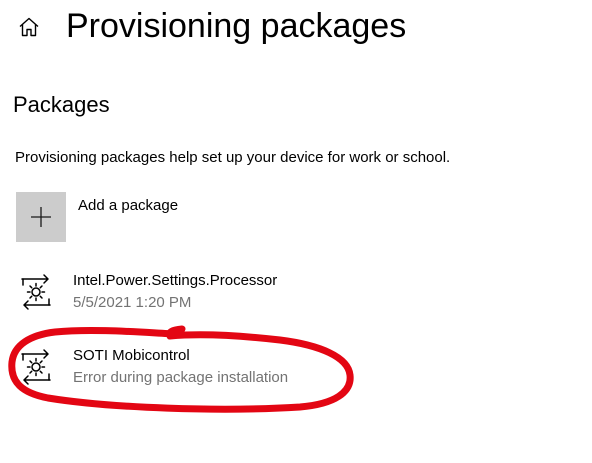  Describe the element at coordinates (97, 217) in the screenshot. I see `add-package-button: Add a package` at that location.